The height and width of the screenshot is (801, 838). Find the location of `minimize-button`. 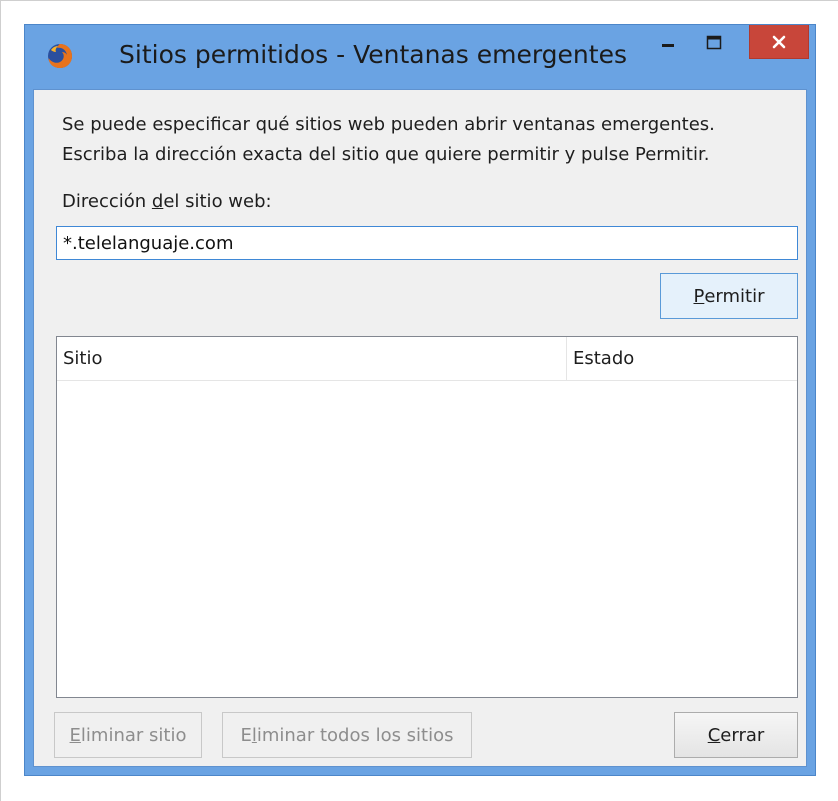

minimize-button is located at coordinates (668, 43).